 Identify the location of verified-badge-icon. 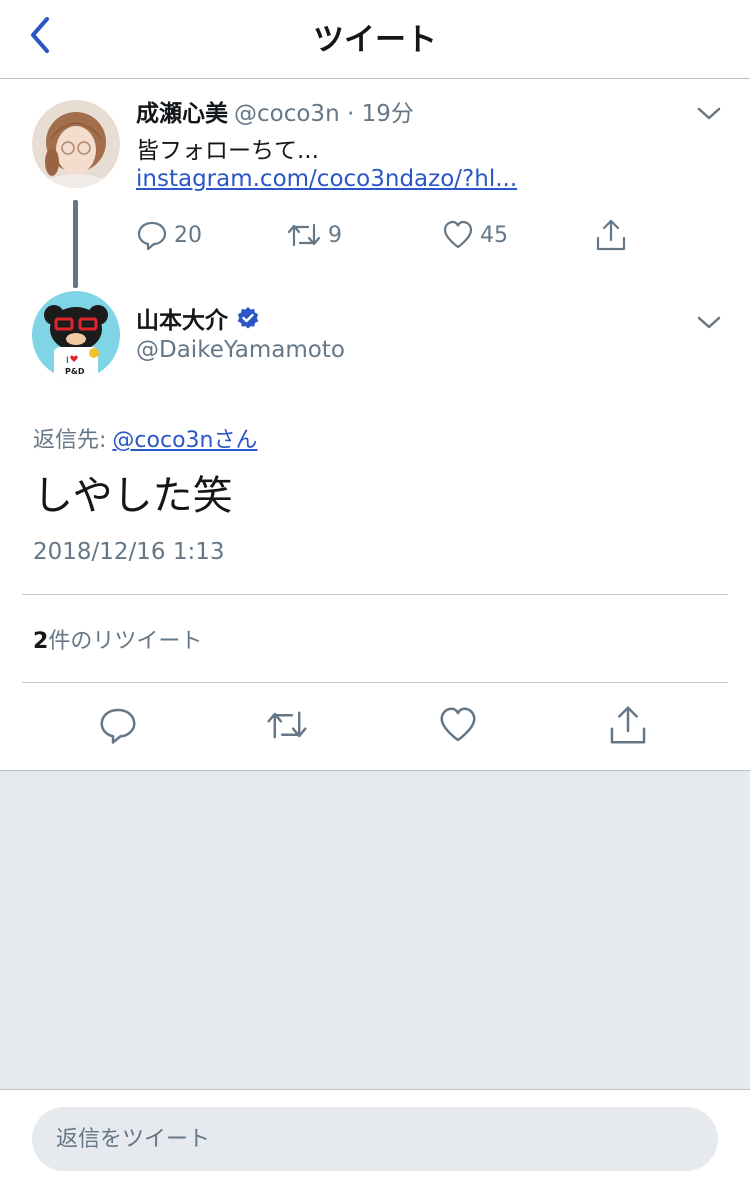
(248, 318).